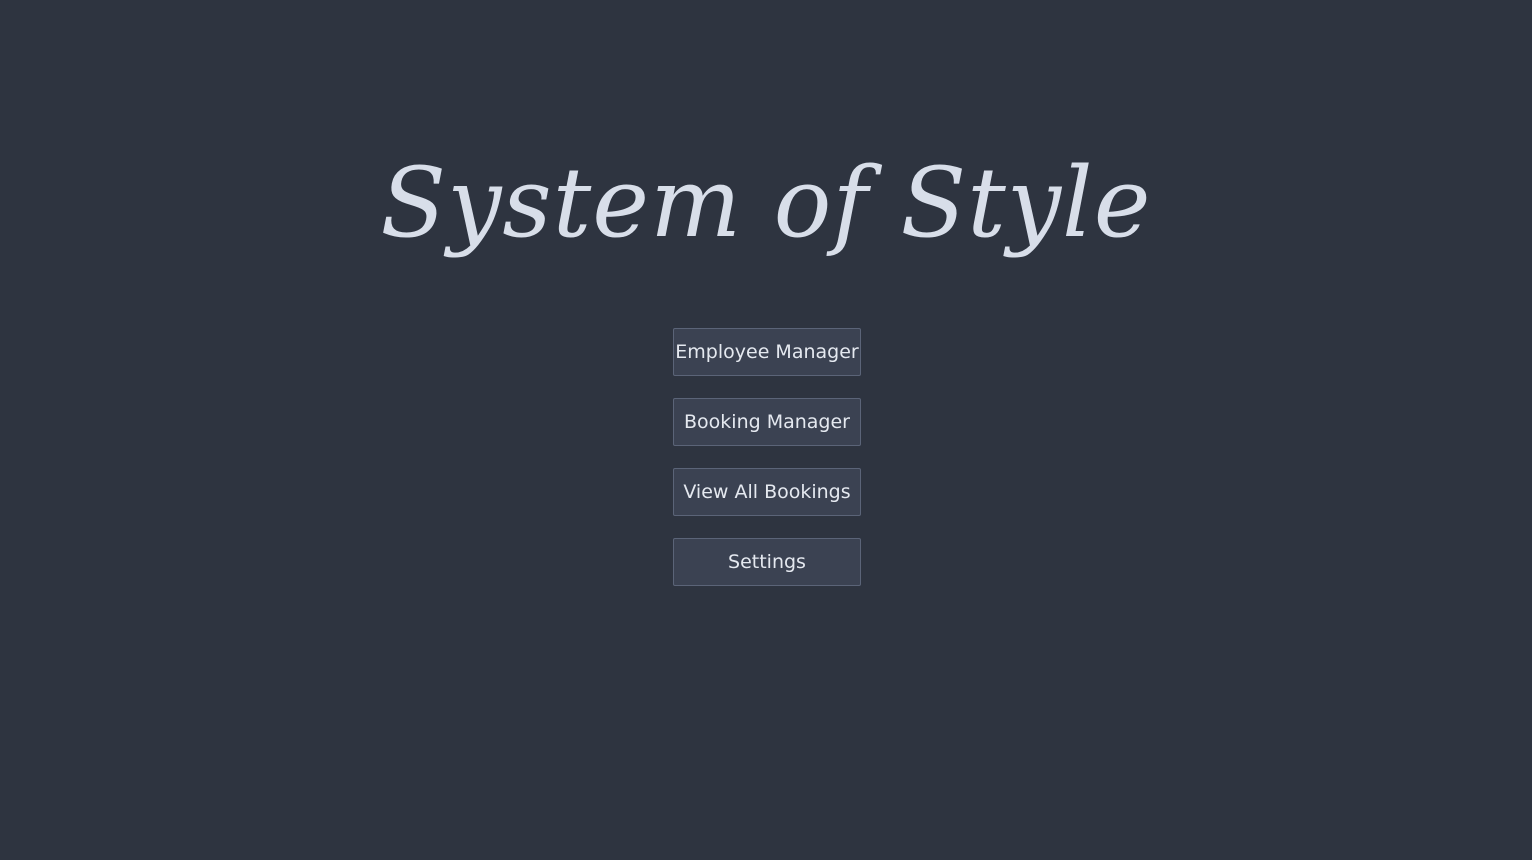 The width and height of the screenshot is (1532, 860). I want to click on view-all-bookings-button: View All Bookings, so click(767, 492).